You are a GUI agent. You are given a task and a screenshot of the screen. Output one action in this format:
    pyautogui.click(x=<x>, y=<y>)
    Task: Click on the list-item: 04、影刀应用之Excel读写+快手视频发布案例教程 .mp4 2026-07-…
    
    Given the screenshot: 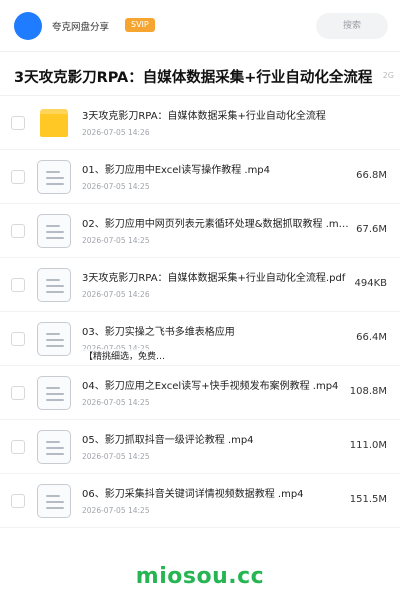 What is the action you would take?
    pyautogui.click(x=200, y=393)
    